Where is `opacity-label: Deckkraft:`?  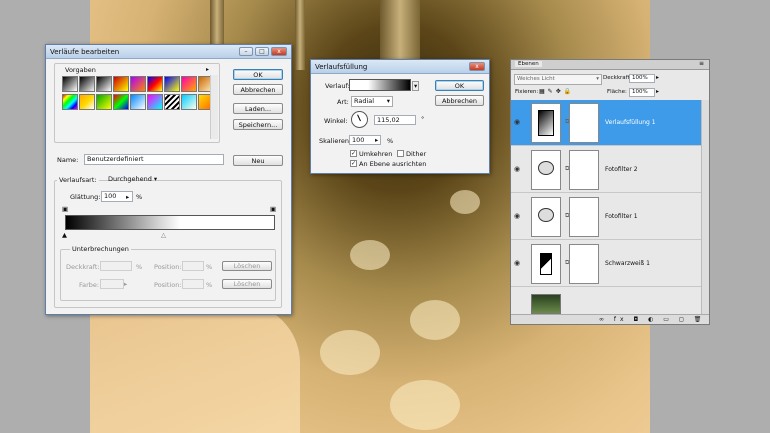
opacity-label: Deckkraft: is located at coordinates (617, 78).